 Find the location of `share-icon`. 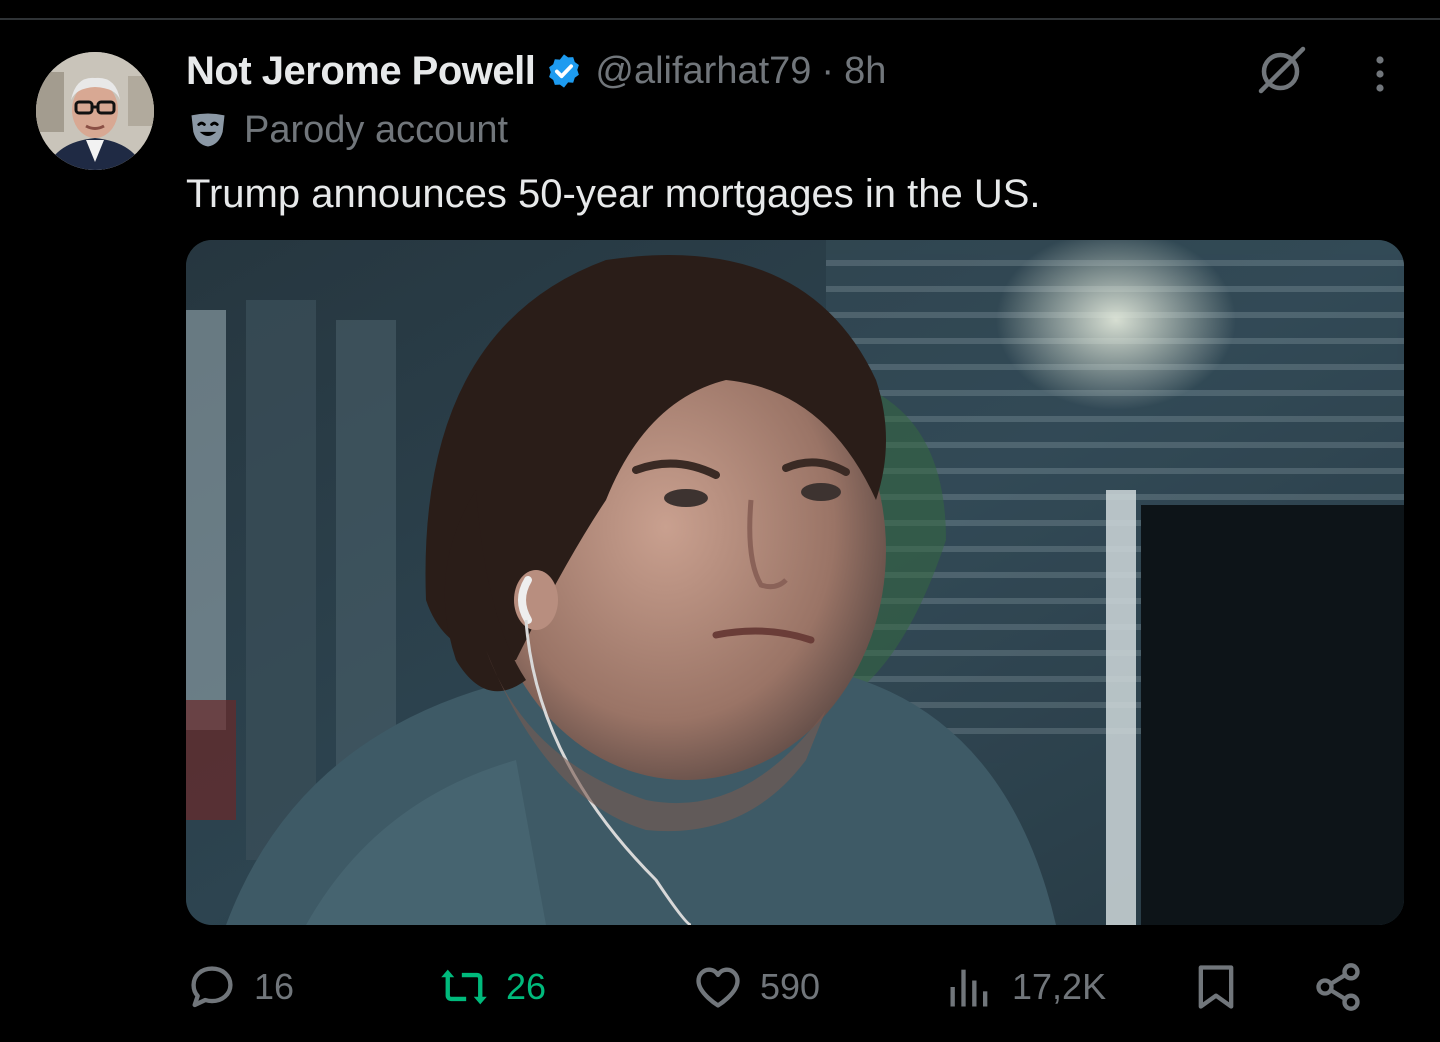

share-icon is located at coordinates (1338, 987).